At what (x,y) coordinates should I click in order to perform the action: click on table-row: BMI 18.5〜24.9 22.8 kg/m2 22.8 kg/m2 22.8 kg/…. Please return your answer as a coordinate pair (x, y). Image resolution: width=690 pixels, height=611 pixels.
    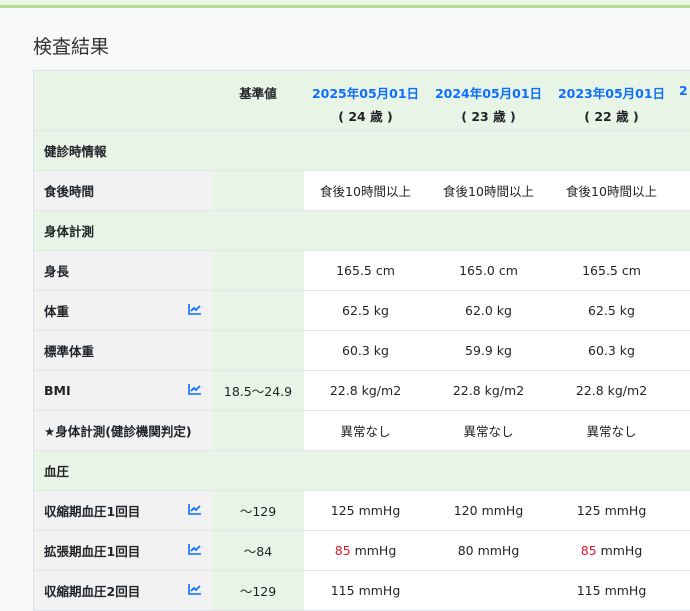
    Looking at the image, I should click on (362, 391).